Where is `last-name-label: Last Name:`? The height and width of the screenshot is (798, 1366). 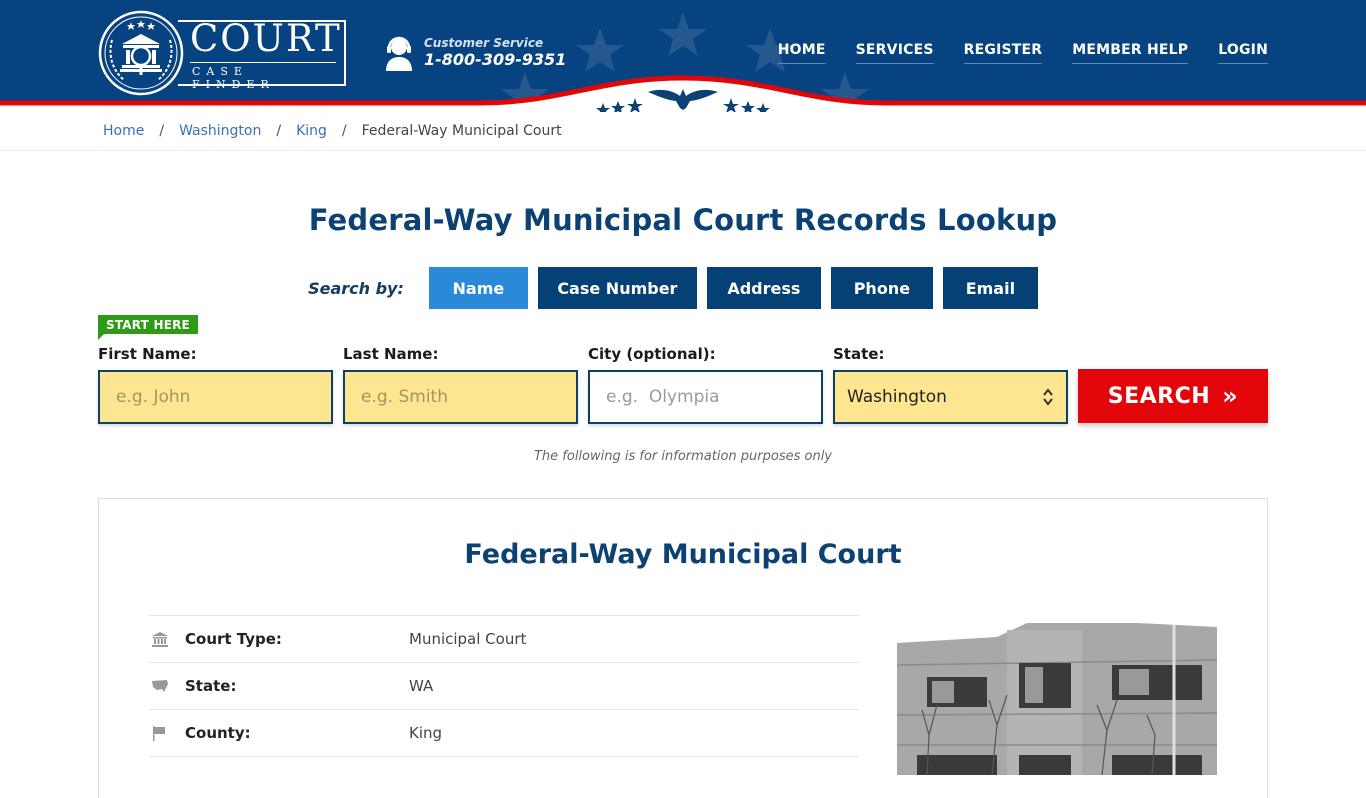
last-name-label: Last Name: is located at coordinates (391, 354).